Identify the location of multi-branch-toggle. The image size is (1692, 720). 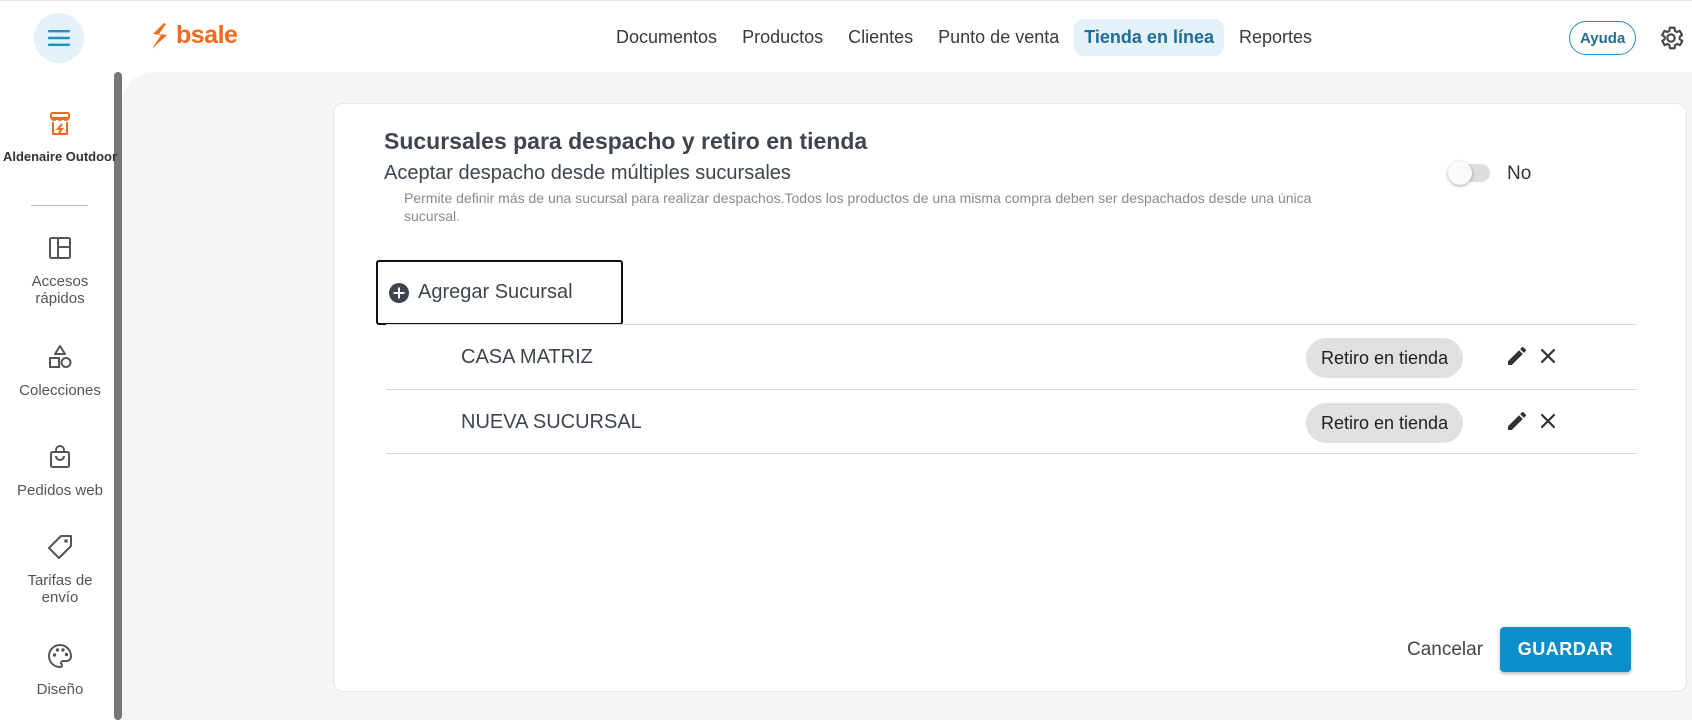
(1469, 173).